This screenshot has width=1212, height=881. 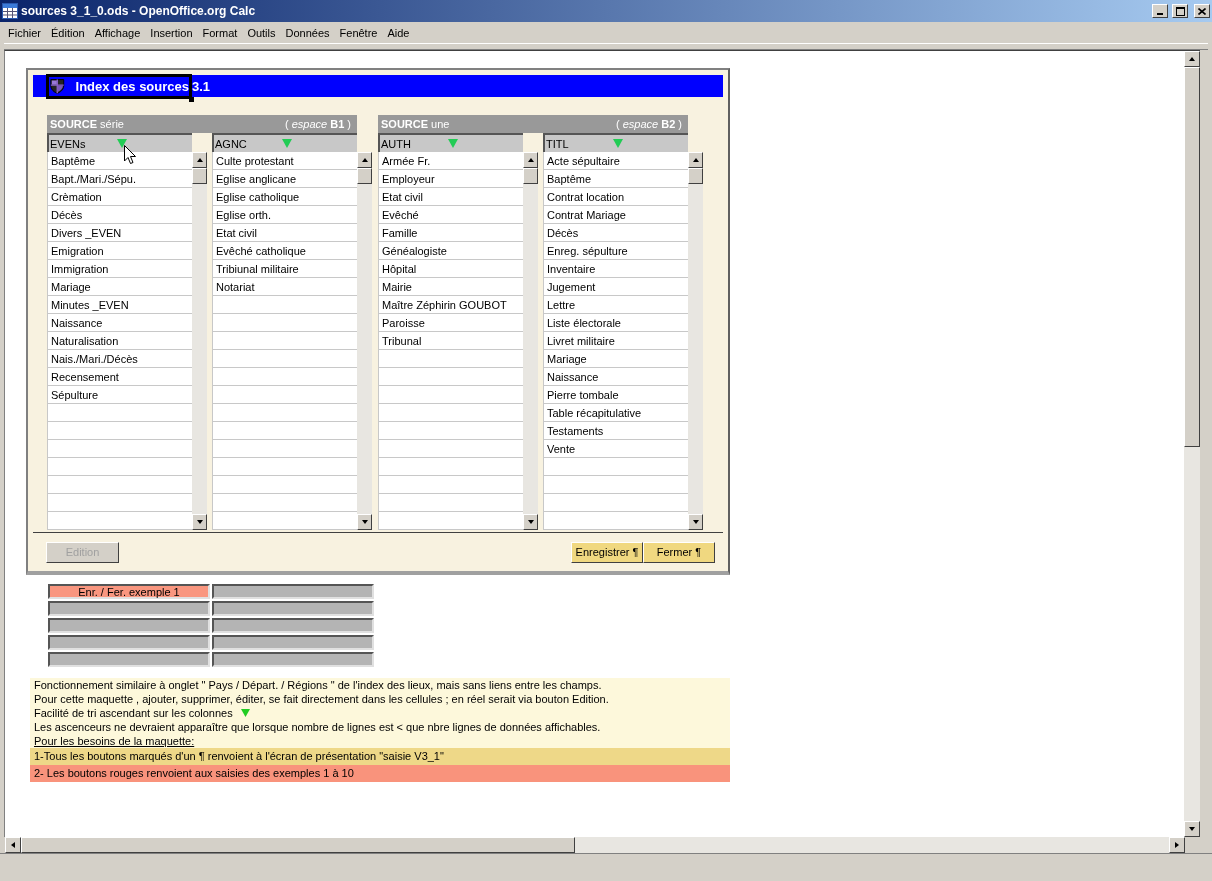 I want to click on maximize-button, so click(x=1180, y=11).